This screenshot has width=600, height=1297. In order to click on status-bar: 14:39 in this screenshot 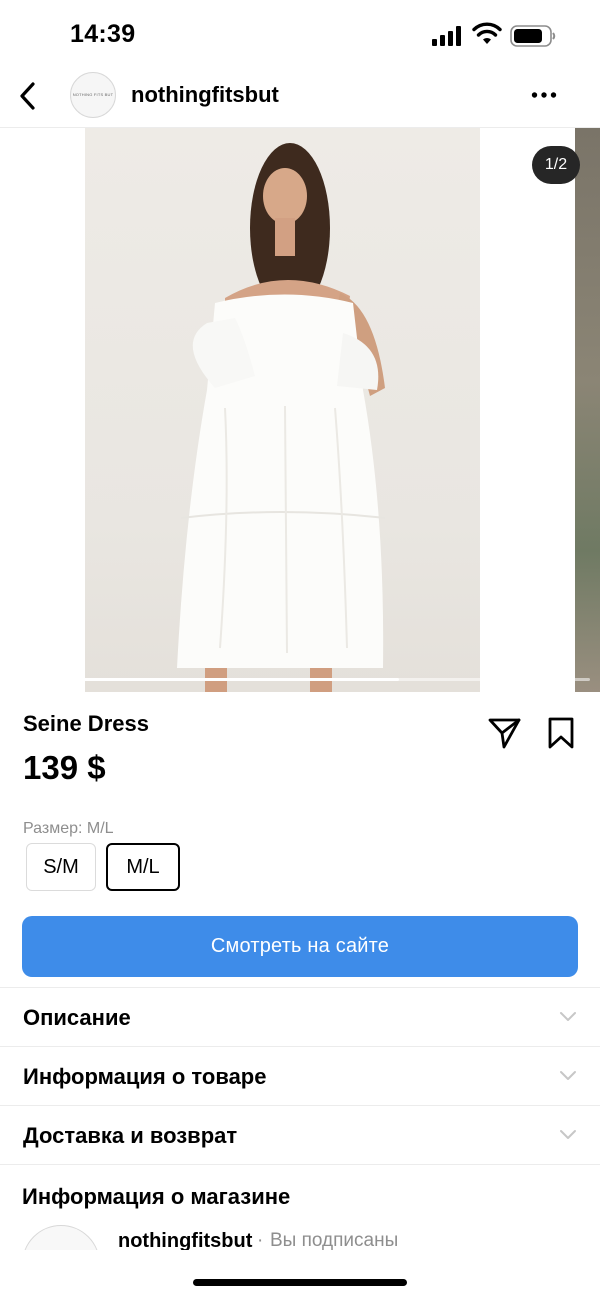, I will do `click(300, 35)`.